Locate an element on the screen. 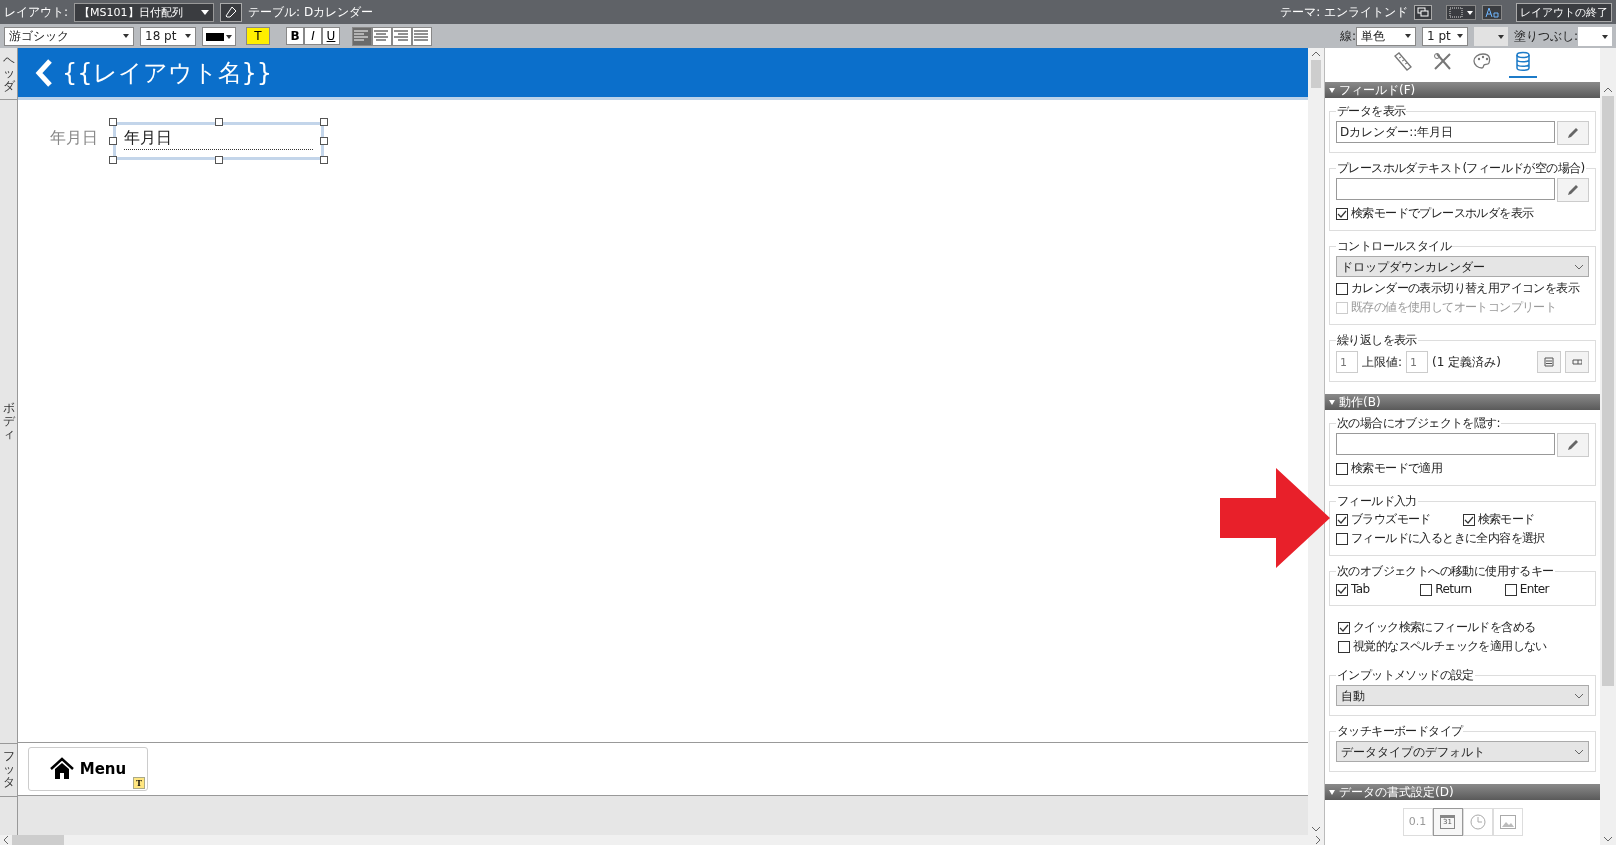 Image resolution: width=1616 pixels, height=845 pixels. align-left-button is located at coordinates (362, 36).